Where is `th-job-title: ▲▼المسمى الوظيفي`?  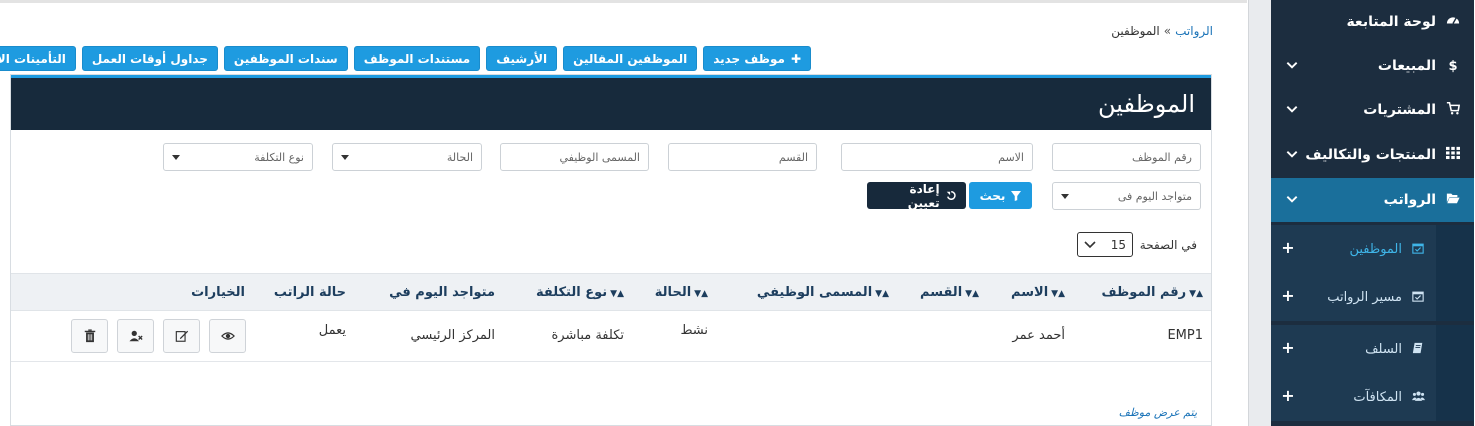
th-job-title: ▲▼المسمى الوظيفي is located at coordinates (824, 292).